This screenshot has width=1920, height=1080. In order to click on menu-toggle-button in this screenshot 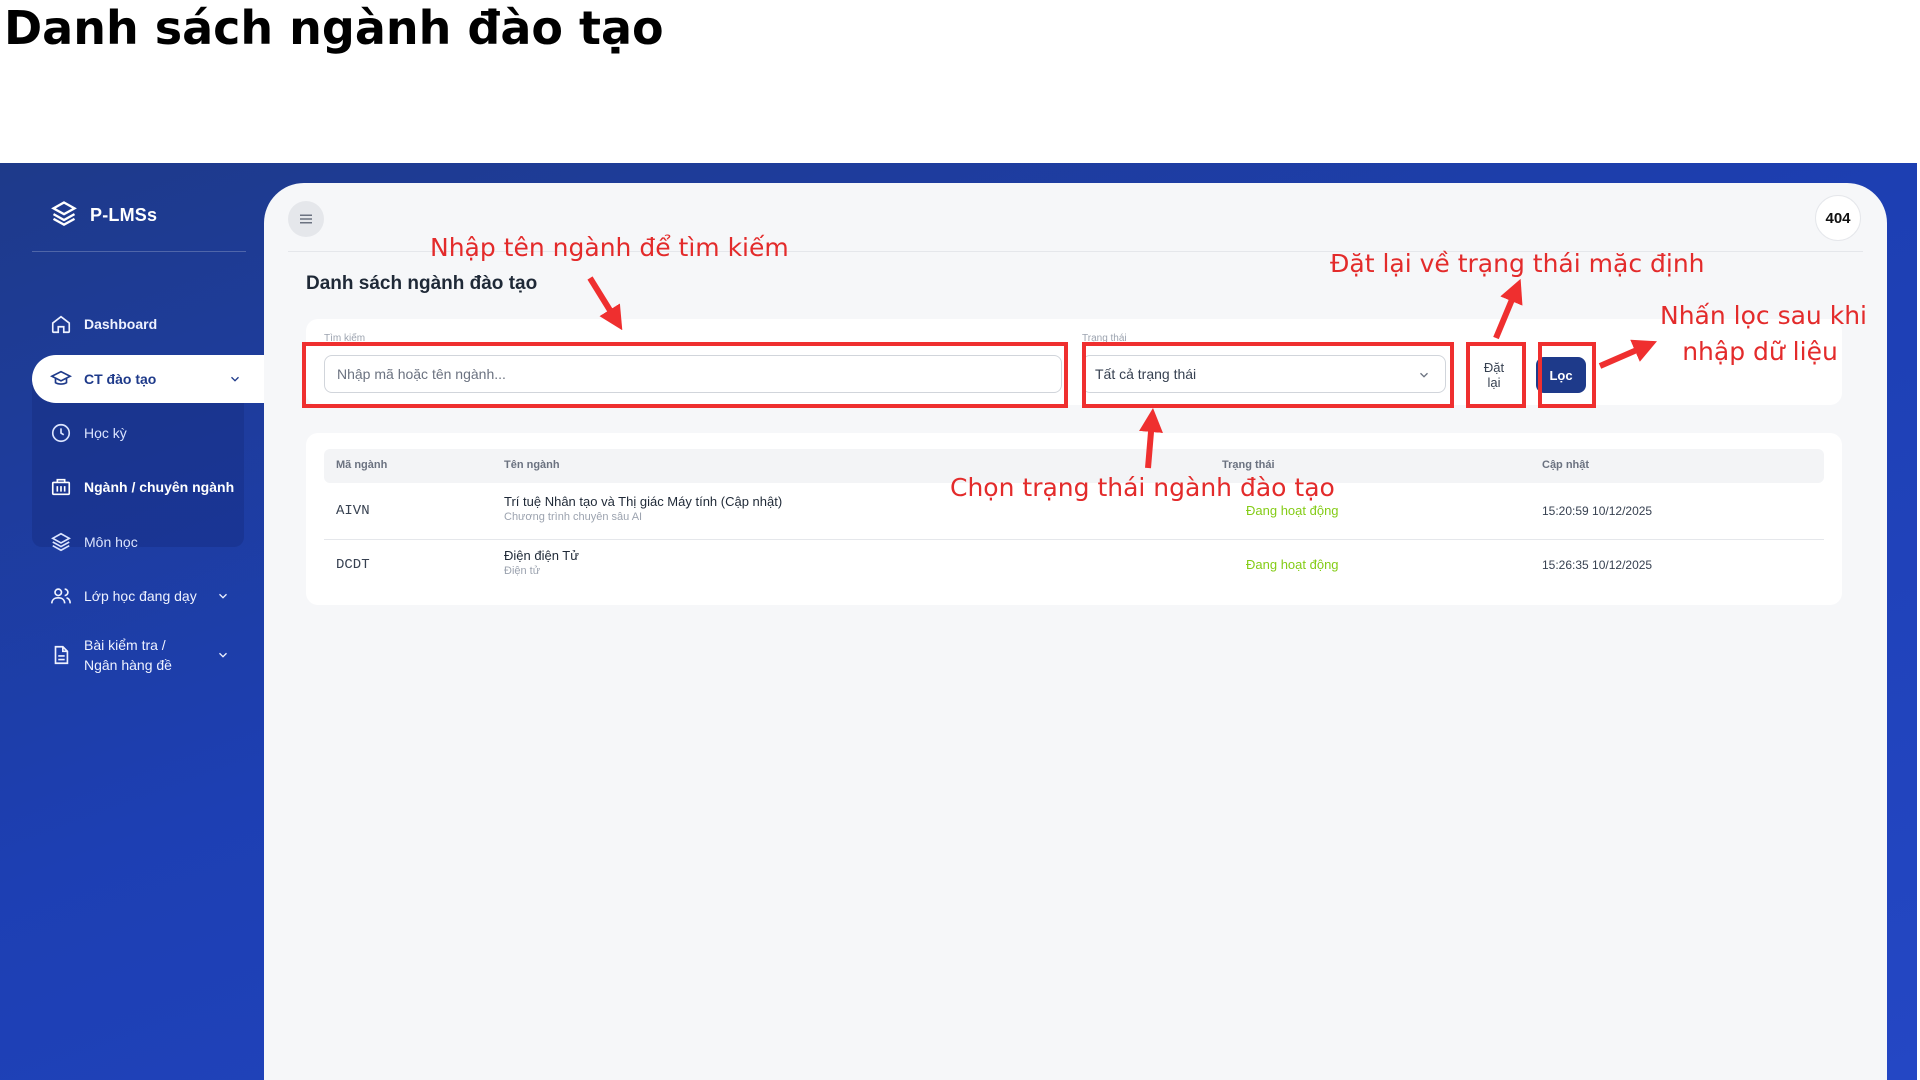, I will do `click(306, 219)`.